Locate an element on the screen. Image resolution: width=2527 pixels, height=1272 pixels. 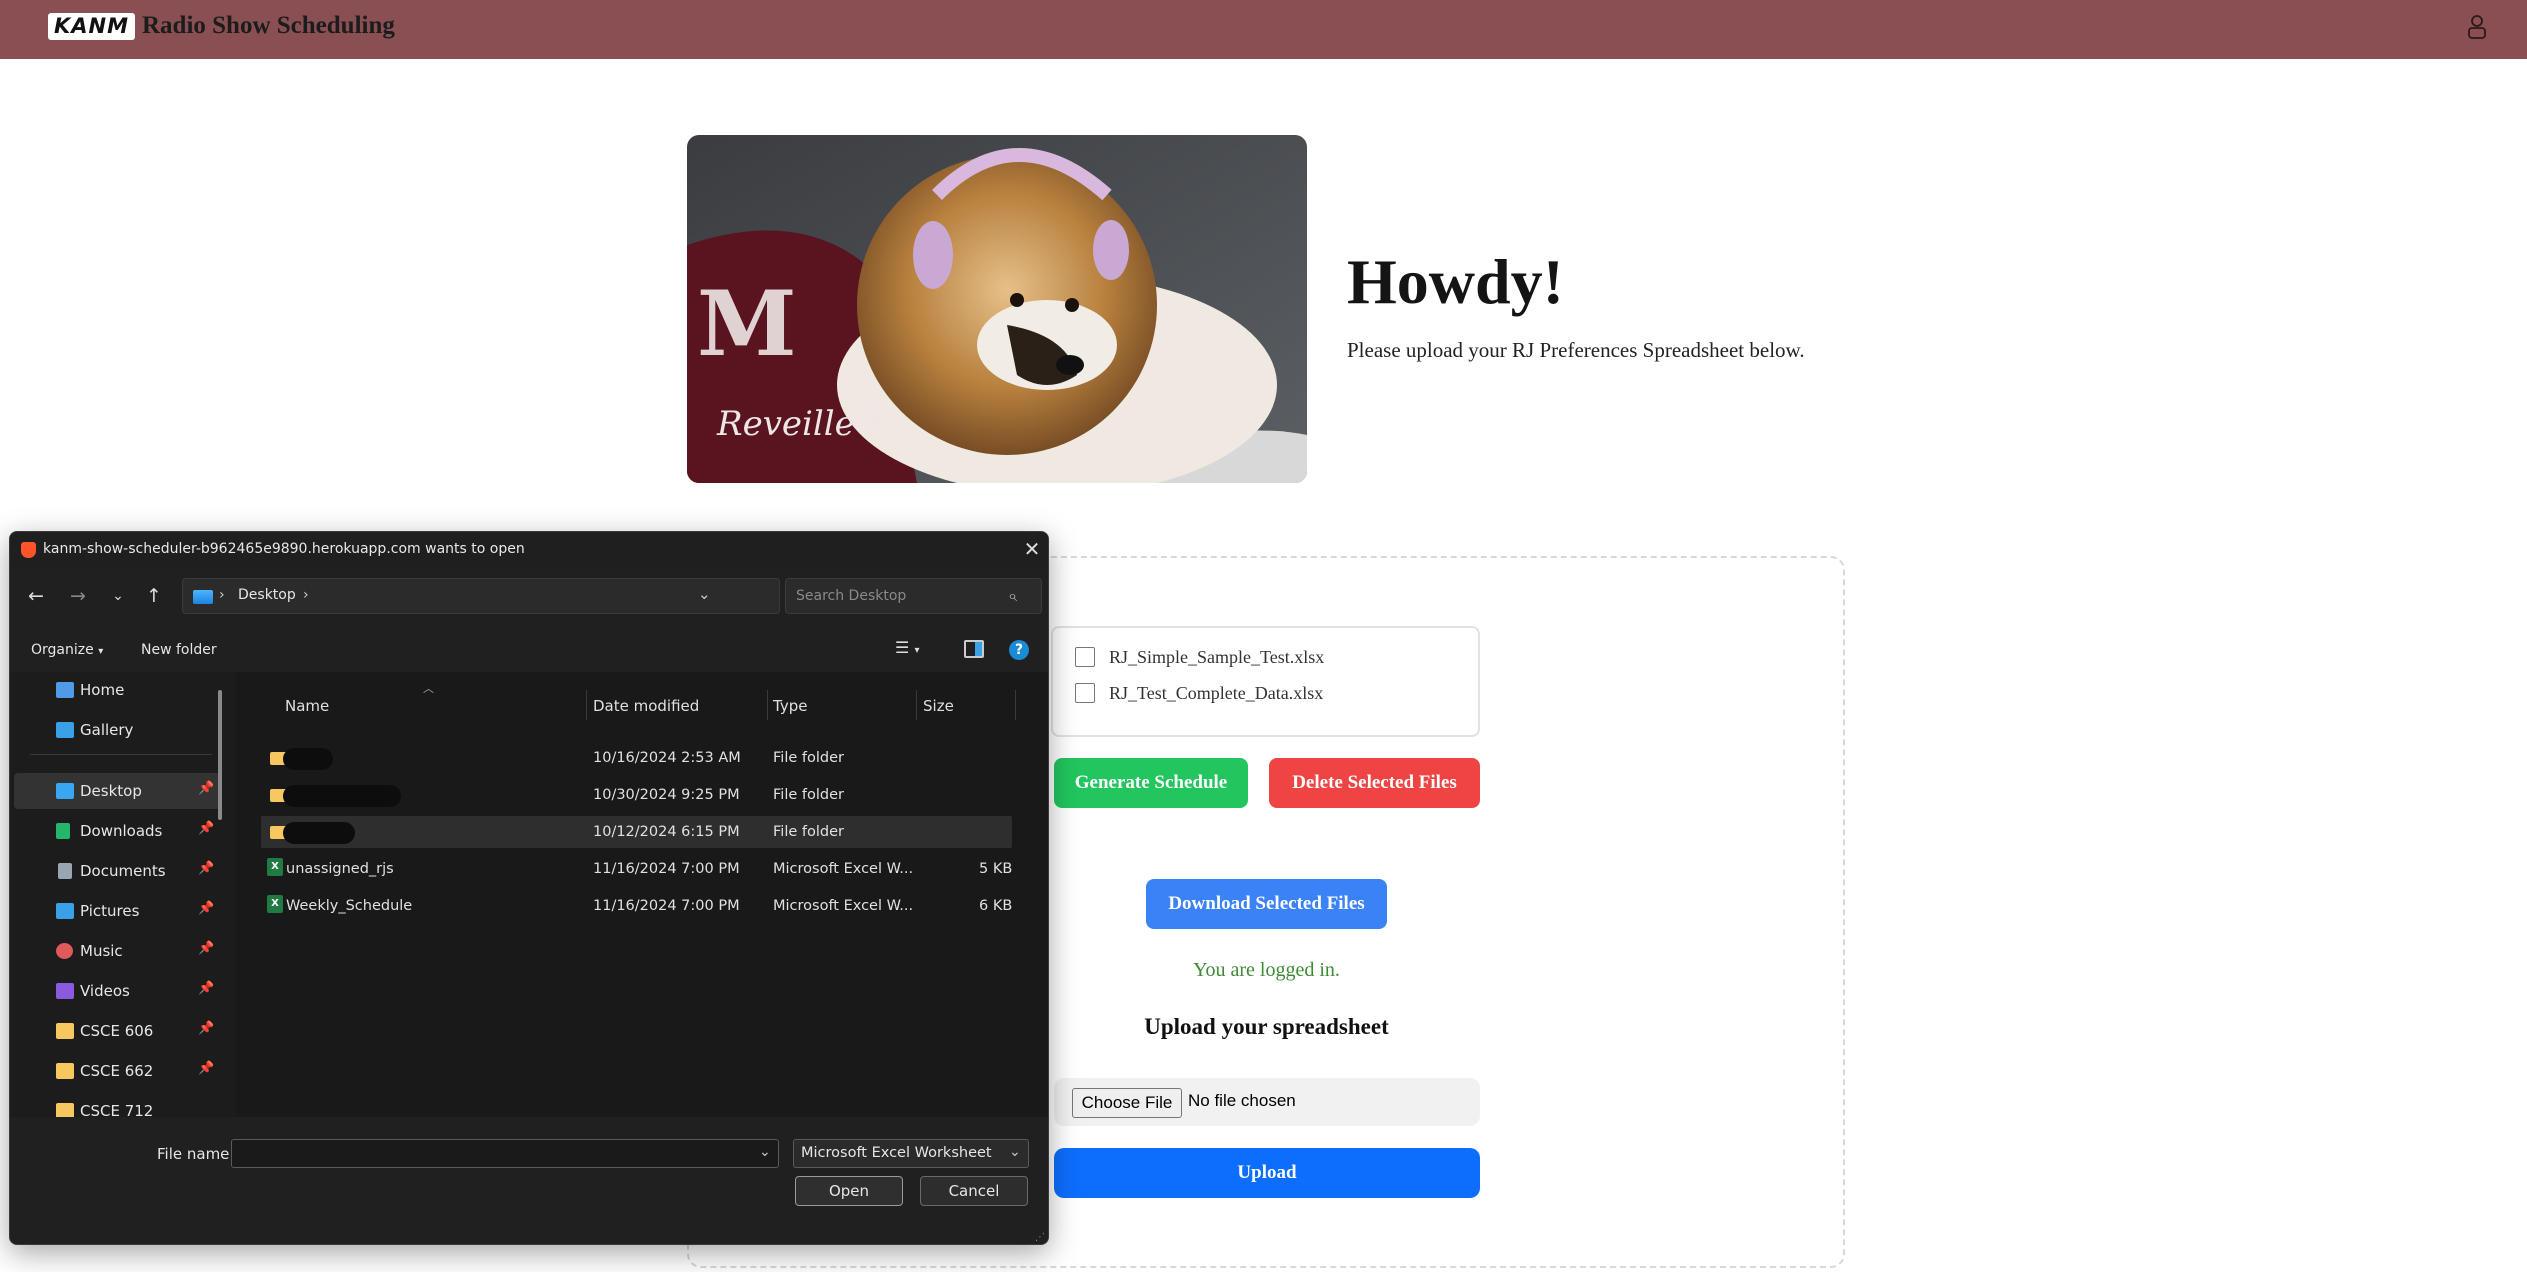
close-icon: ✕ is located at coordinates (1032, 549).